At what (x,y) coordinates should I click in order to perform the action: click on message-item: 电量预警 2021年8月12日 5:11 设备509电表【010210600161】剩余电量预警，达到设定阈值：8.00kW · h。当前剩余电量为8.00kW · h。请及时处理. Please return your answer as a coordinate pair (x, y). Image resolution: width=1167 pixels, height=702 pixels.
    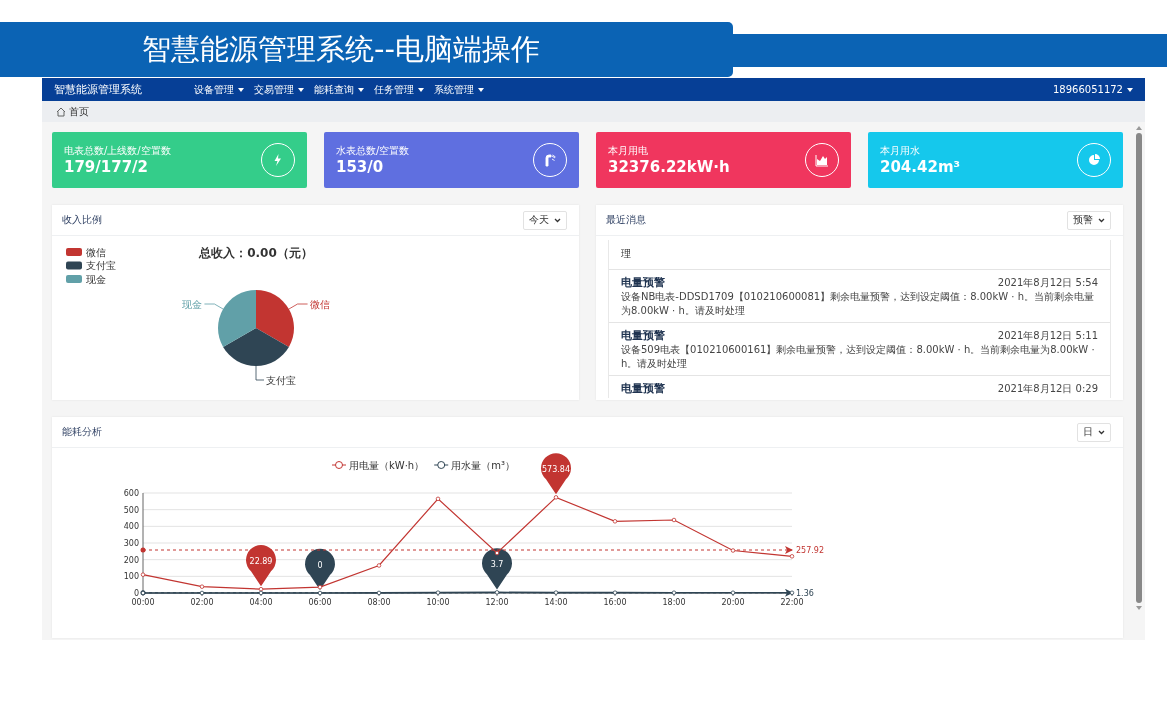
    Looking at the image, I should click on (859, 349).